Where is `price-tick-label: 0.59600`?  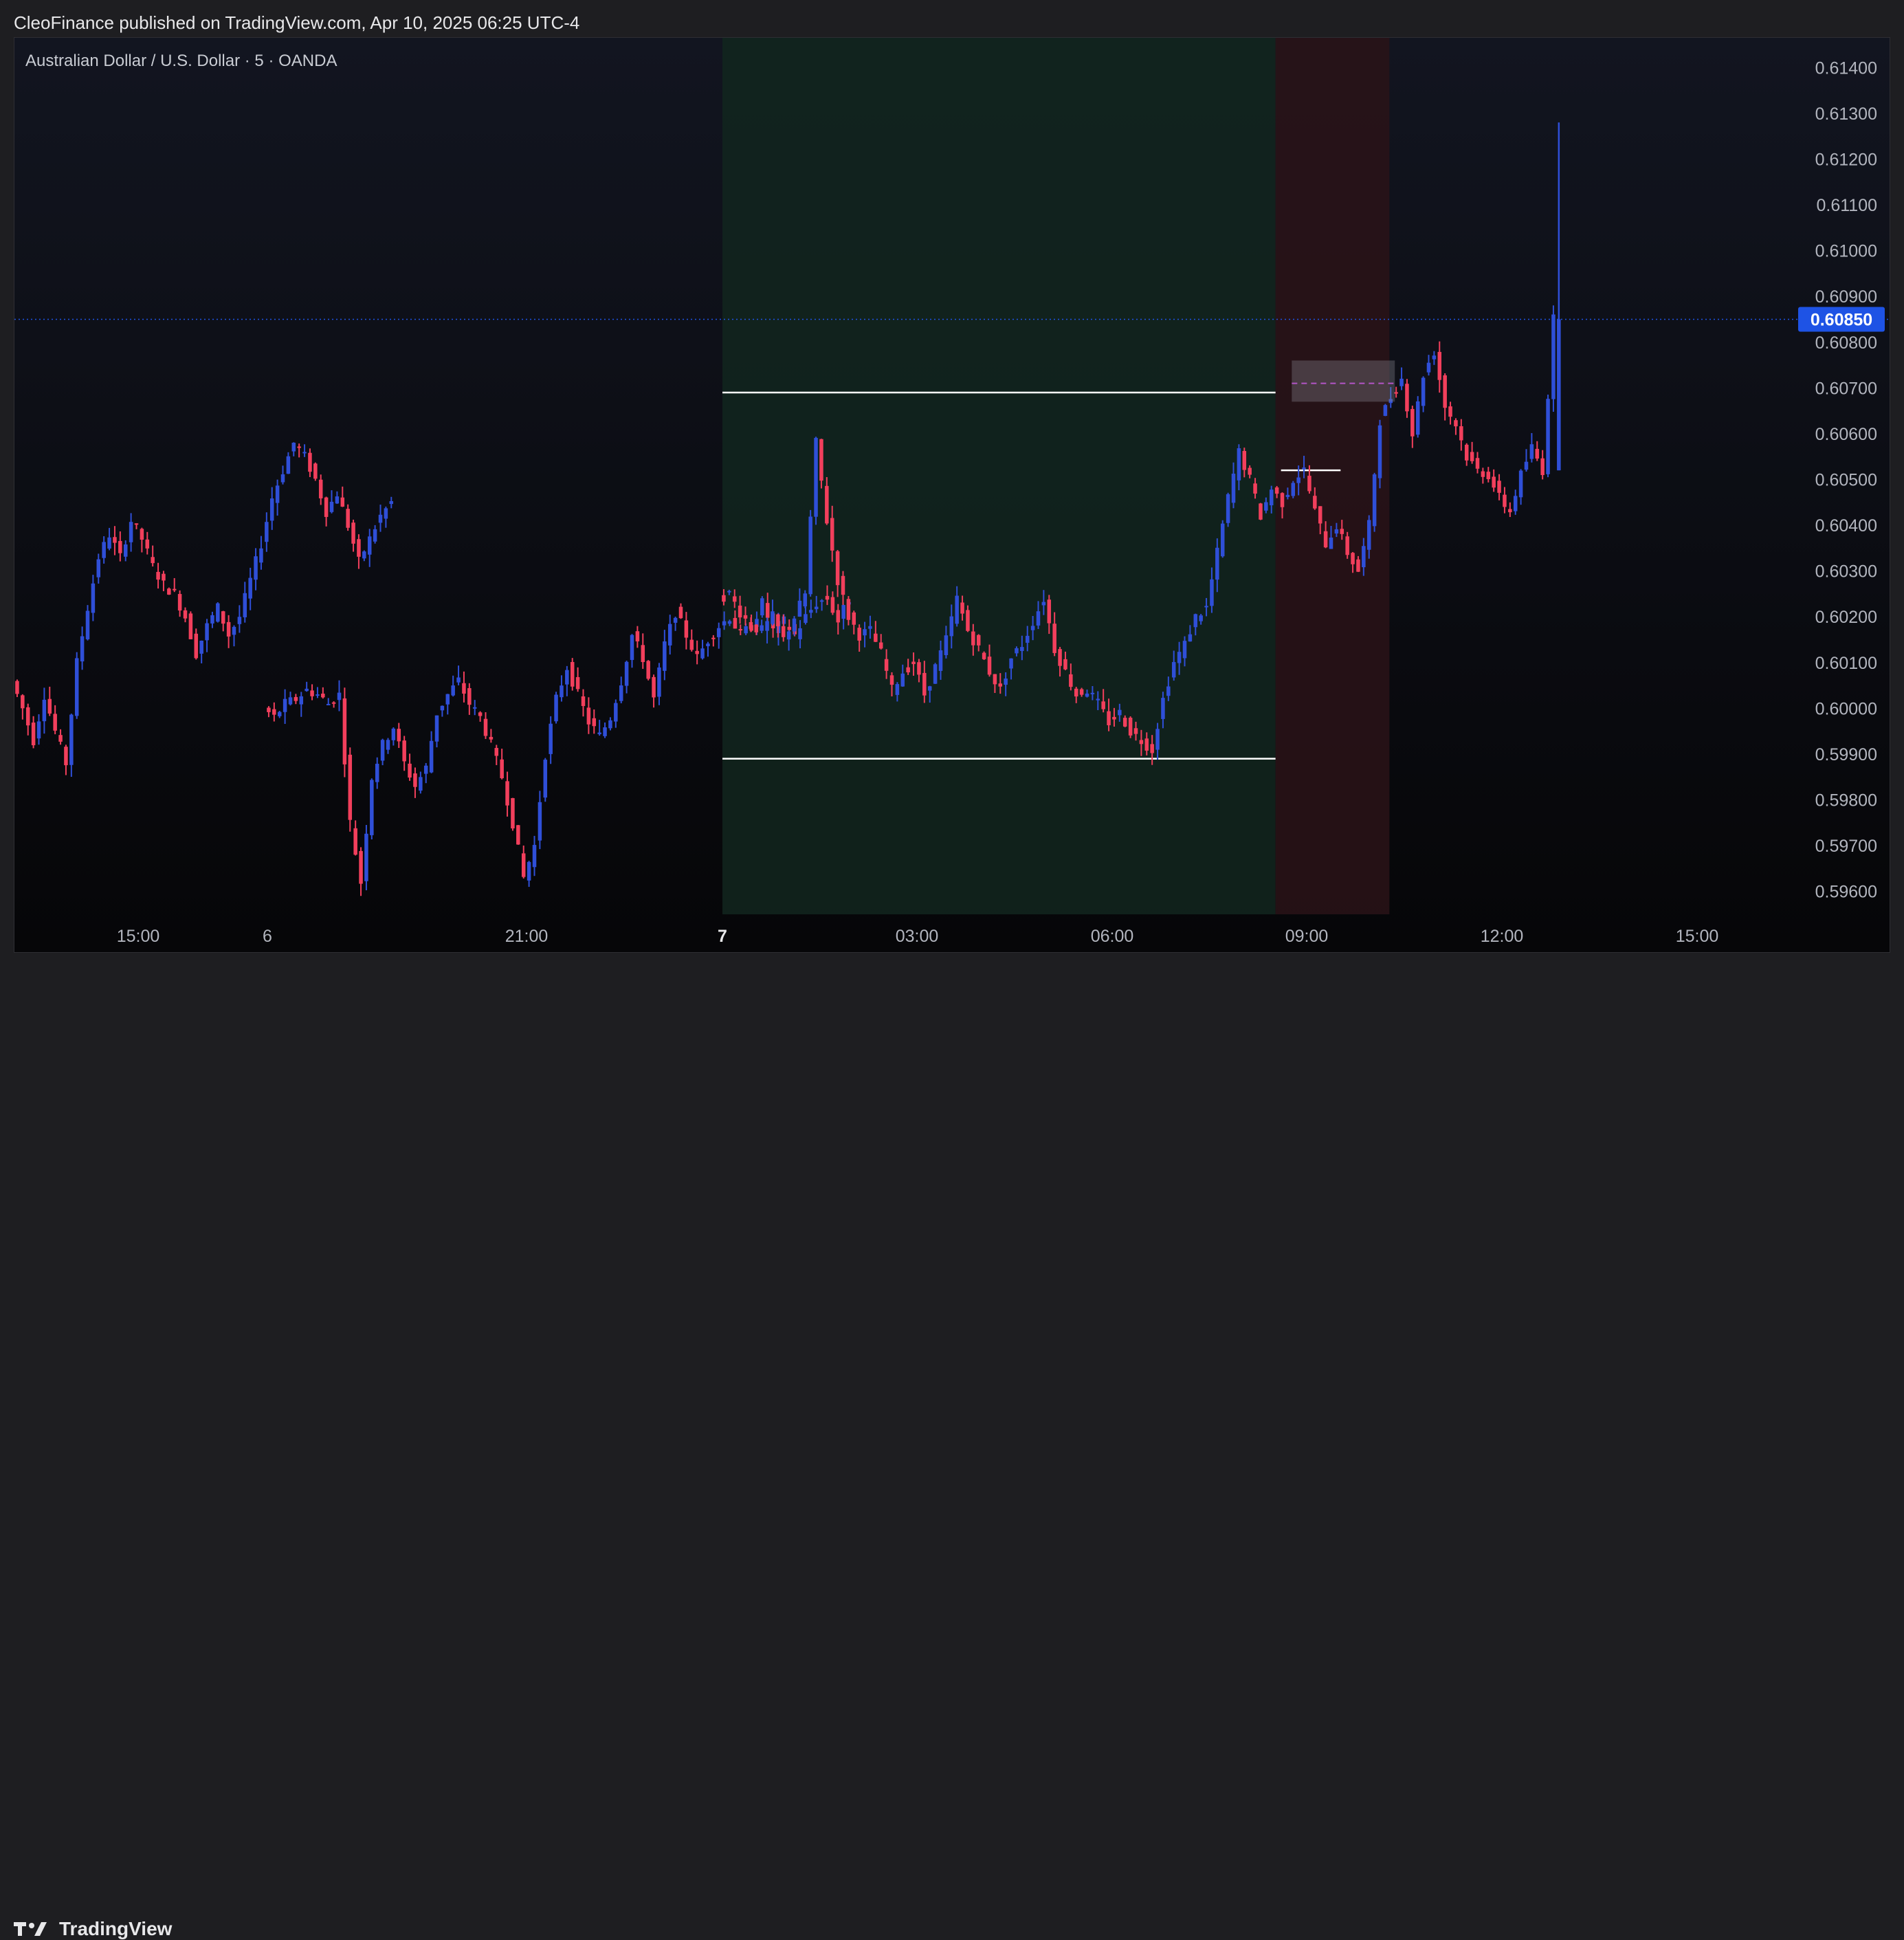 price-tick-label: 0.59600 is located at coordinates (1846, 892).